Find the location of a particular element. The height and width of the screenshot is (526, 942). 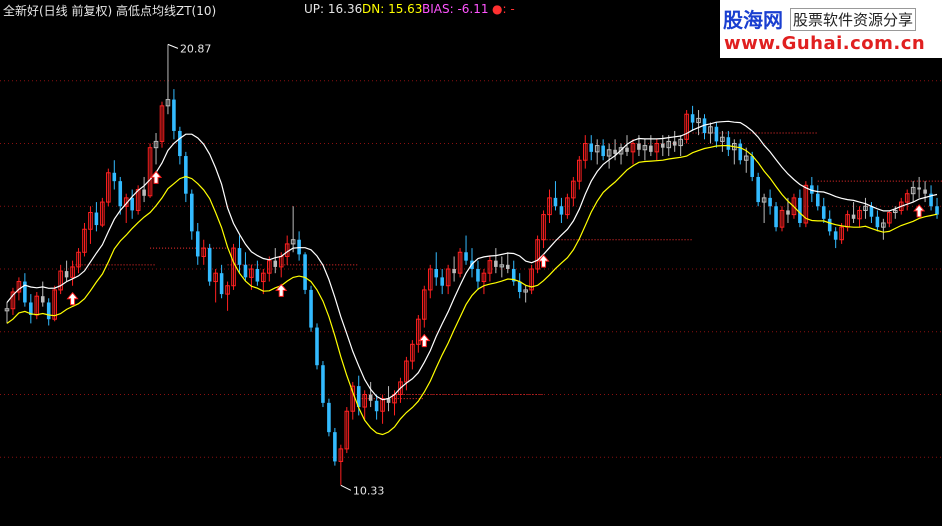

annotation-label-0: 20.87 is located at coordinates (196, 48).